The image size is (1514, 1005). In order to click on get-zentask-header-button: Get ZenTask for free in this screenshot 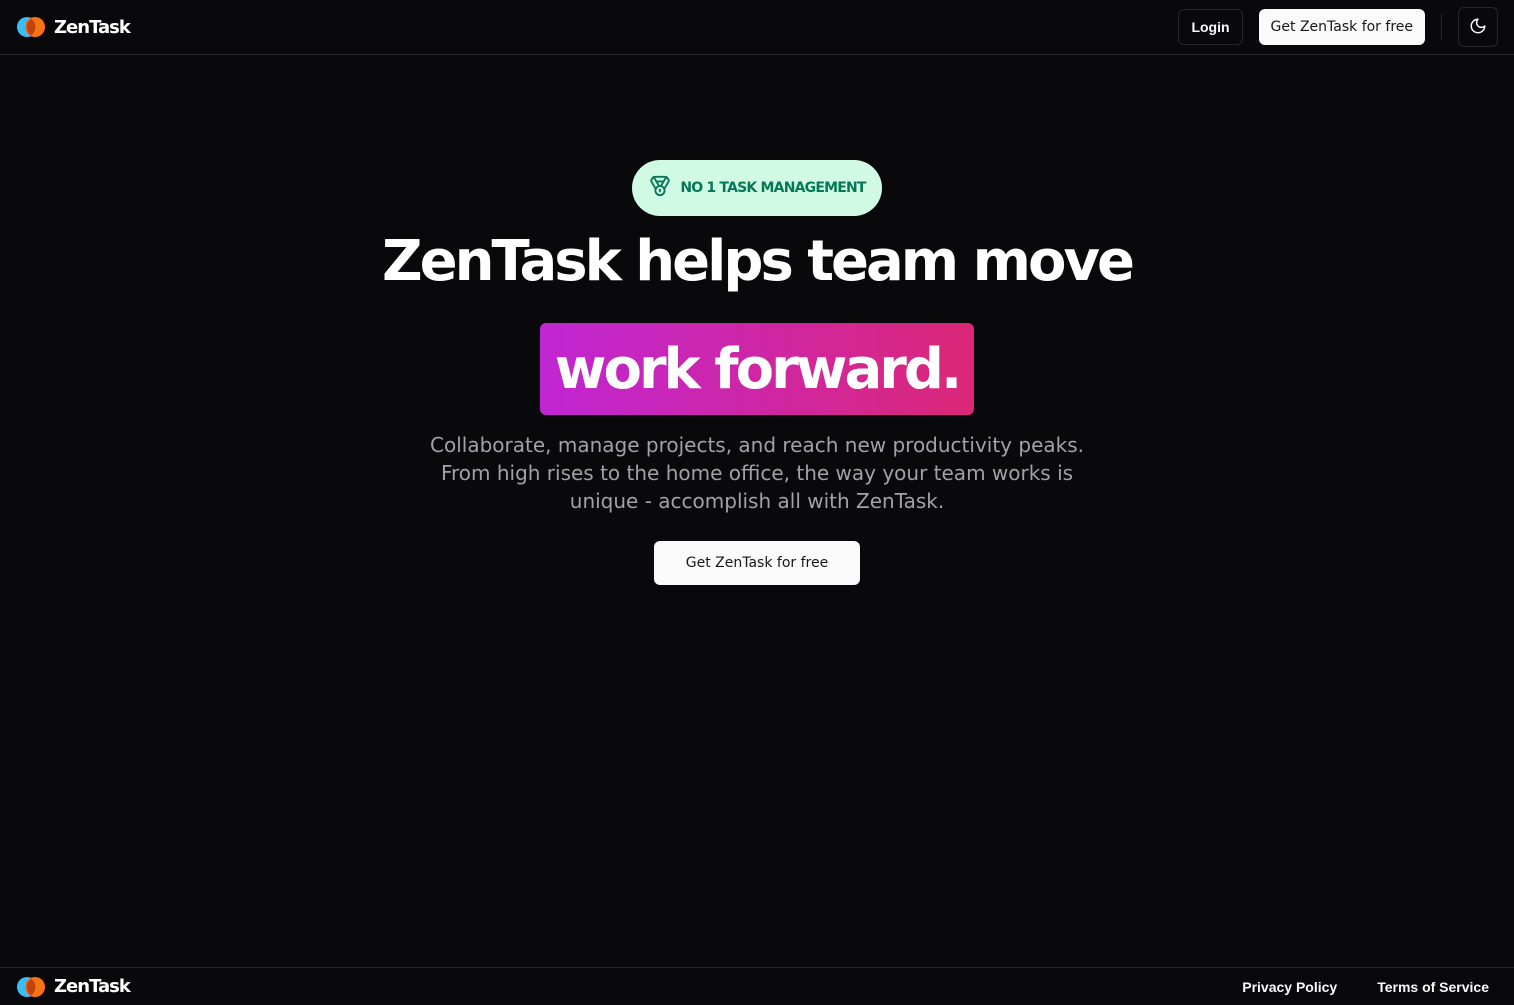, I will do `click(1341, 27)`.